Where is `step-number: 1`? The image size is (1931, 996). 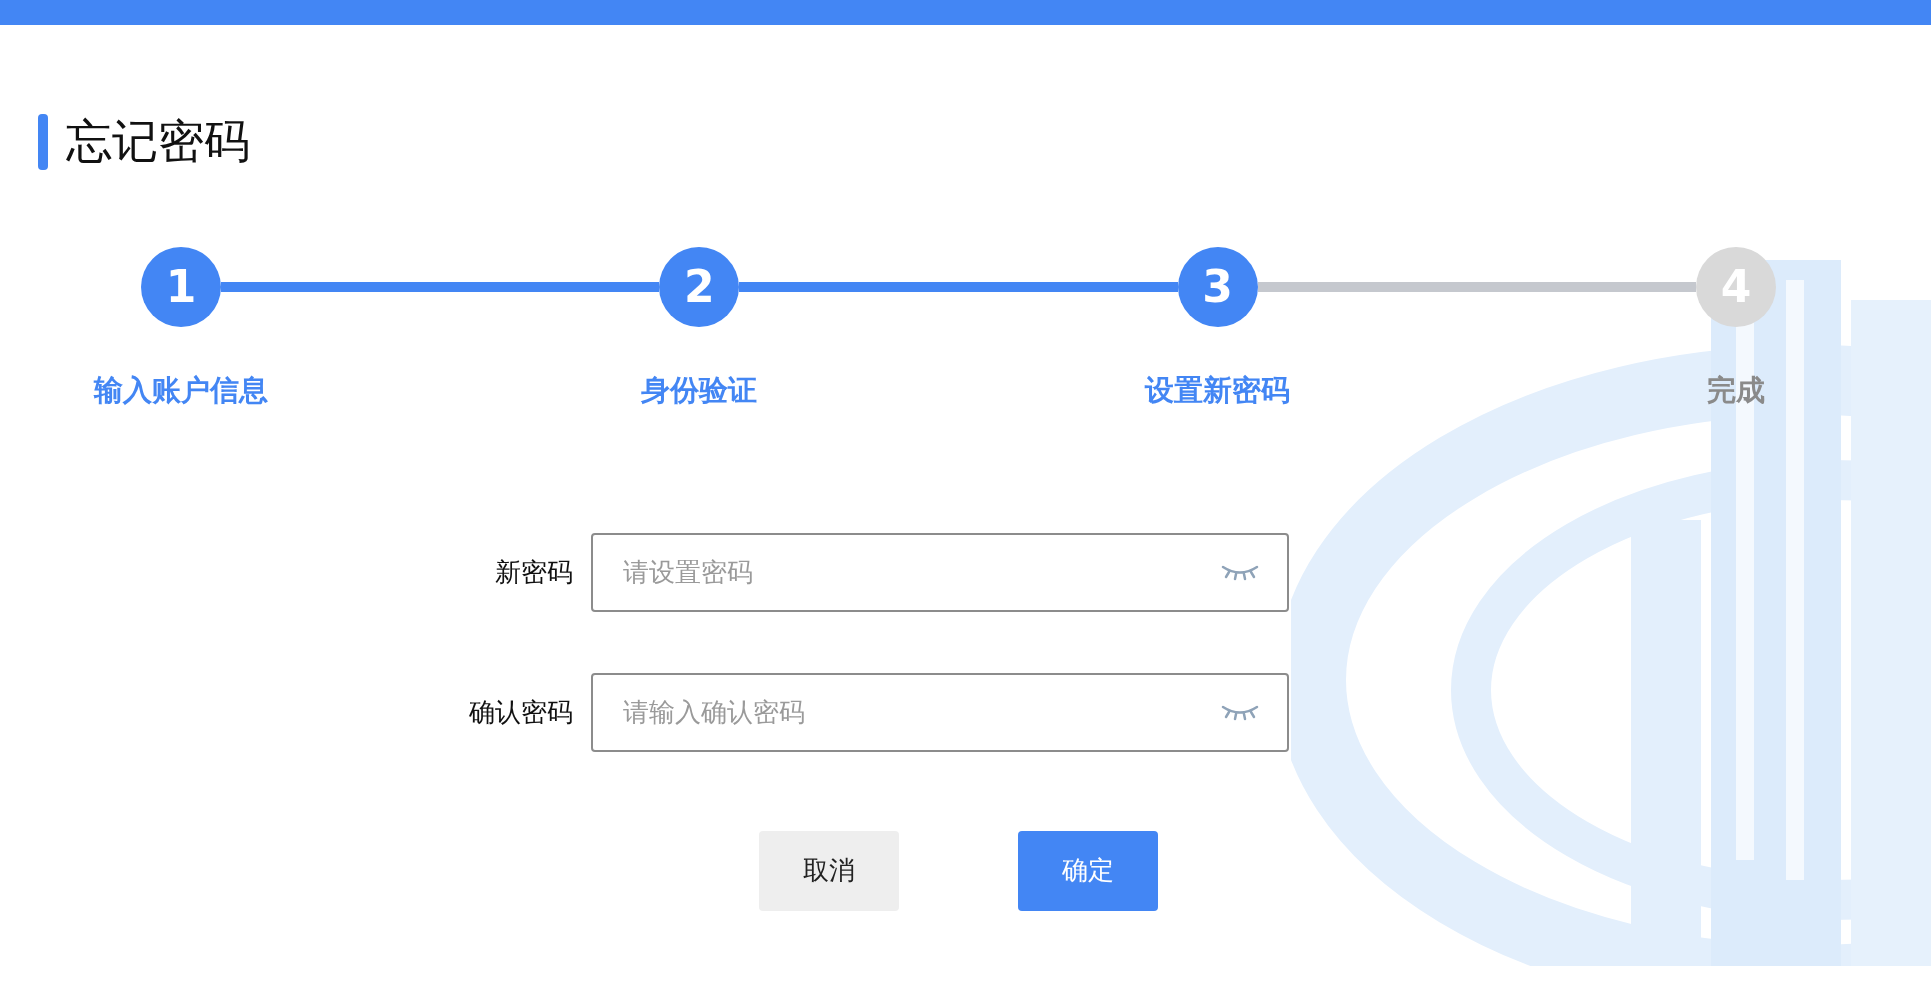 step-number: 1 is located at coordinates (181, 287).